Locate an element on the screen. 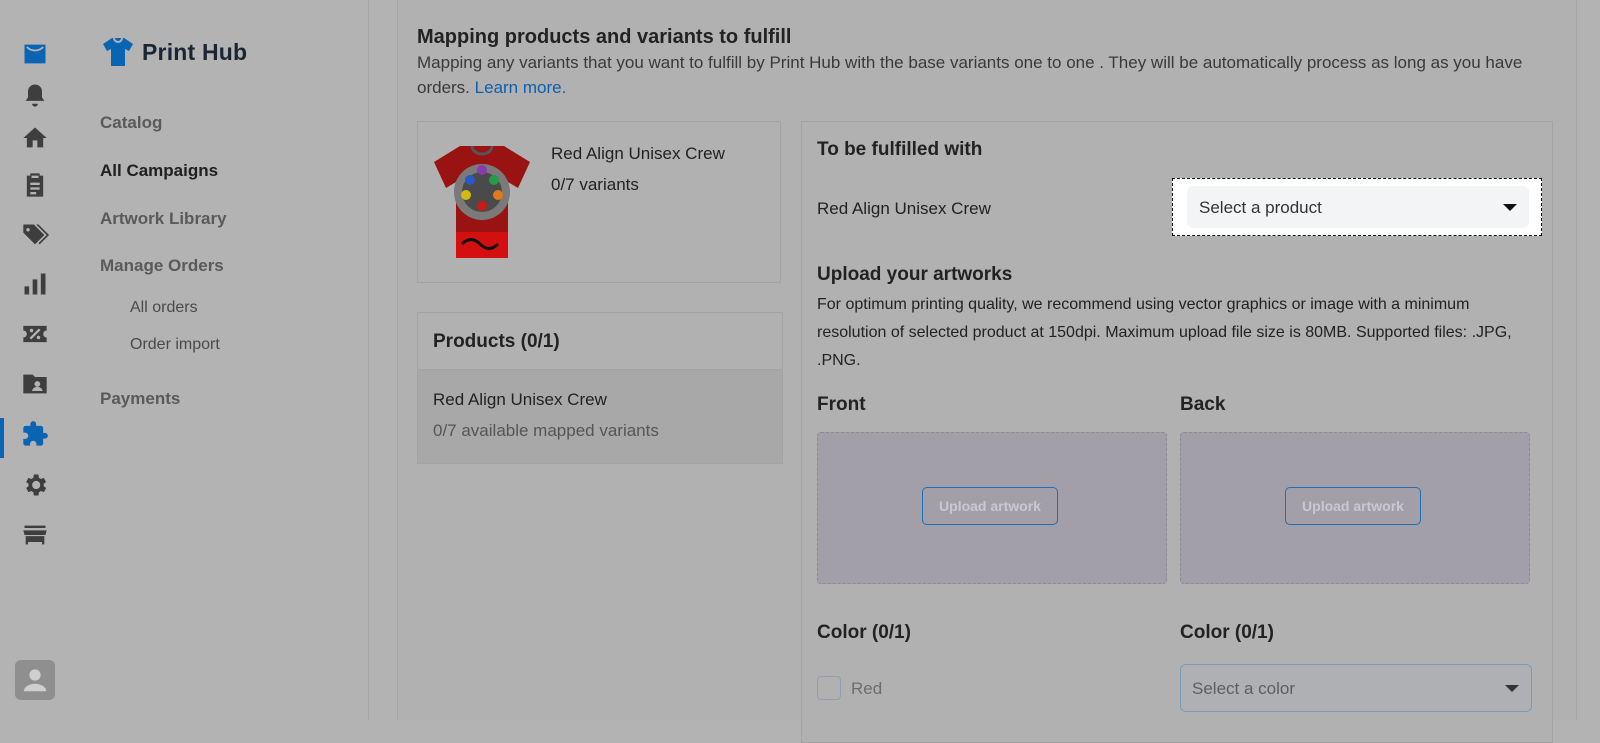 The height and width of the screenshot is (743, 1600). nav-all-orders: All orders is located at coordinates (164, 308).